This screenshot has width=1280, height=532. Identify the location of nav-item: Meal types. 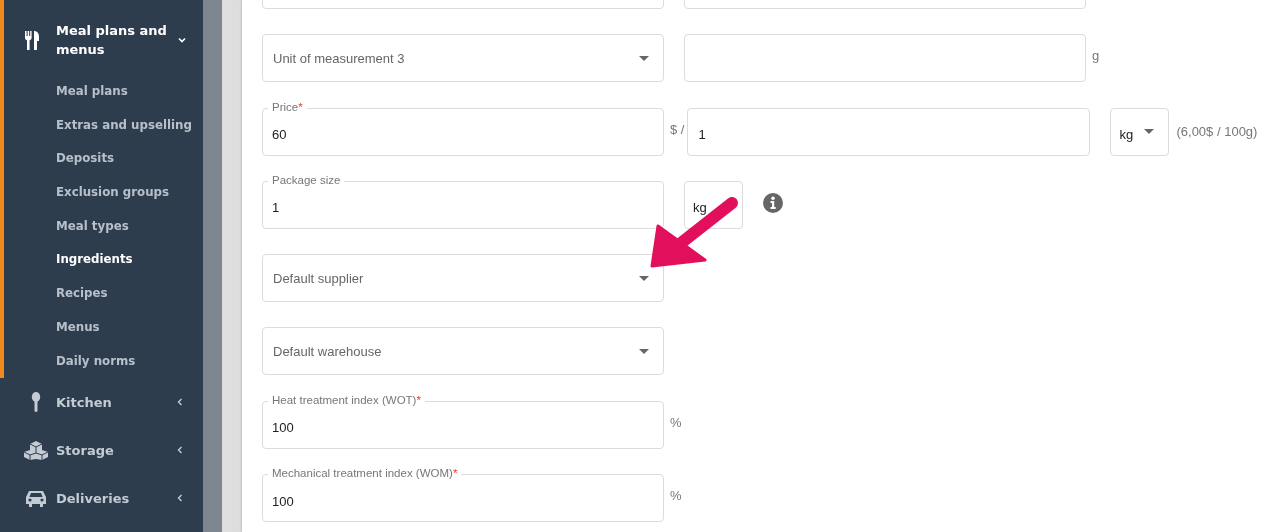
(129, 226).